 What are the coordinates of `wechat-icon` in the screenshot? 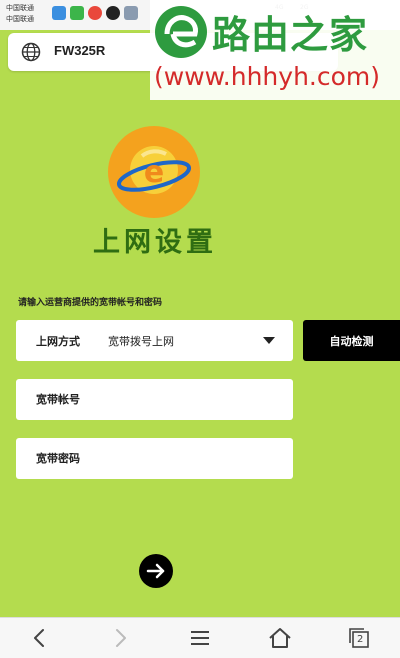 It's located at (77, 13).